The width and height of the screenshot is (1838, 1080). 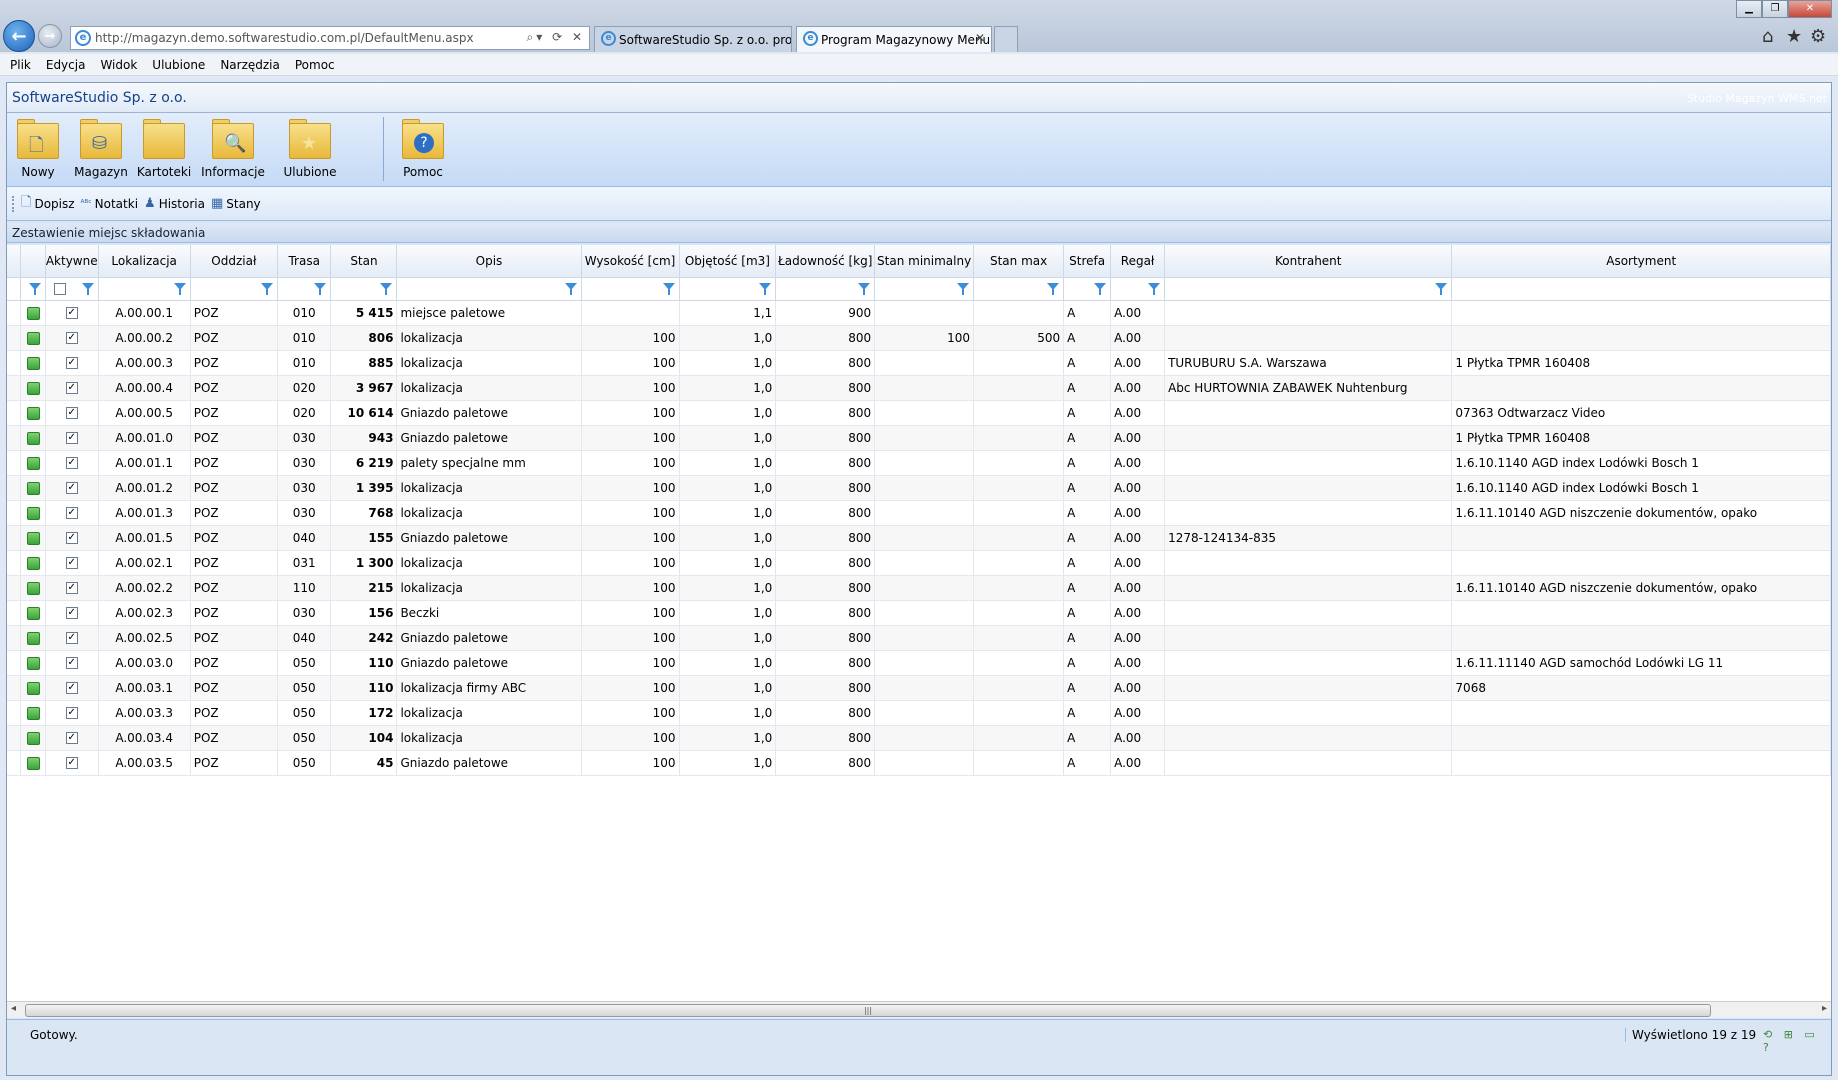 I want to click on col-header-stan: Stan, so click(x=364, y=261).